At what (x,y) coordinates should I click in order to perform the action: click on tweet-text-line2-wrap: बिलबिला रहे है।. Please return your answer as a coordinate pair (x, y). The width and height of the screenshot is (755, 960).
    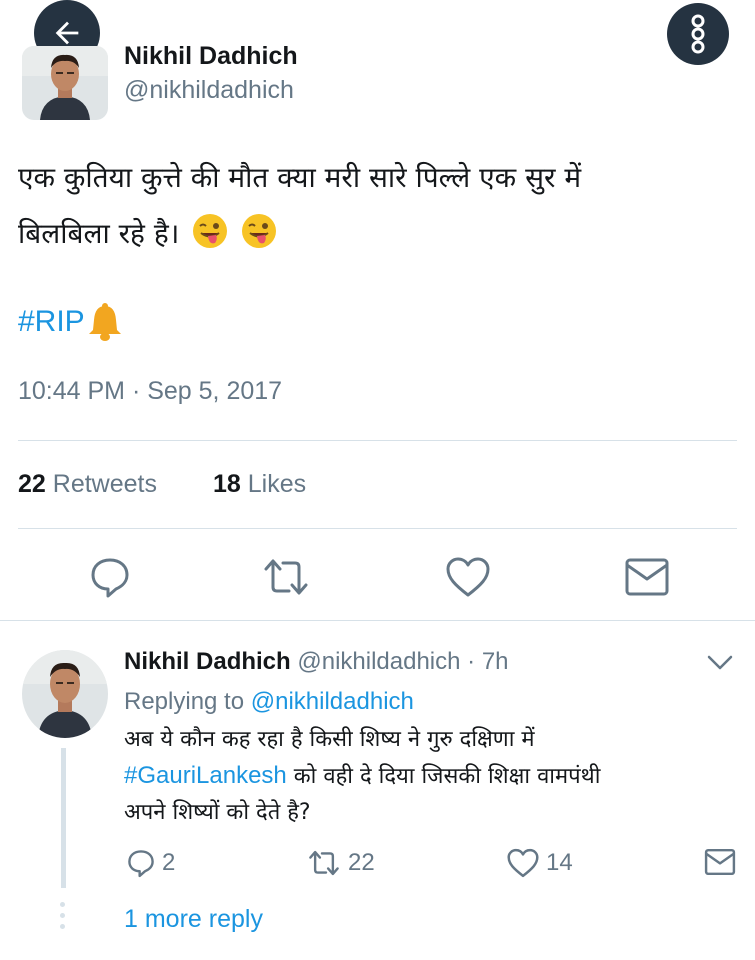
    Looking at the image, I should click on (375, 234).